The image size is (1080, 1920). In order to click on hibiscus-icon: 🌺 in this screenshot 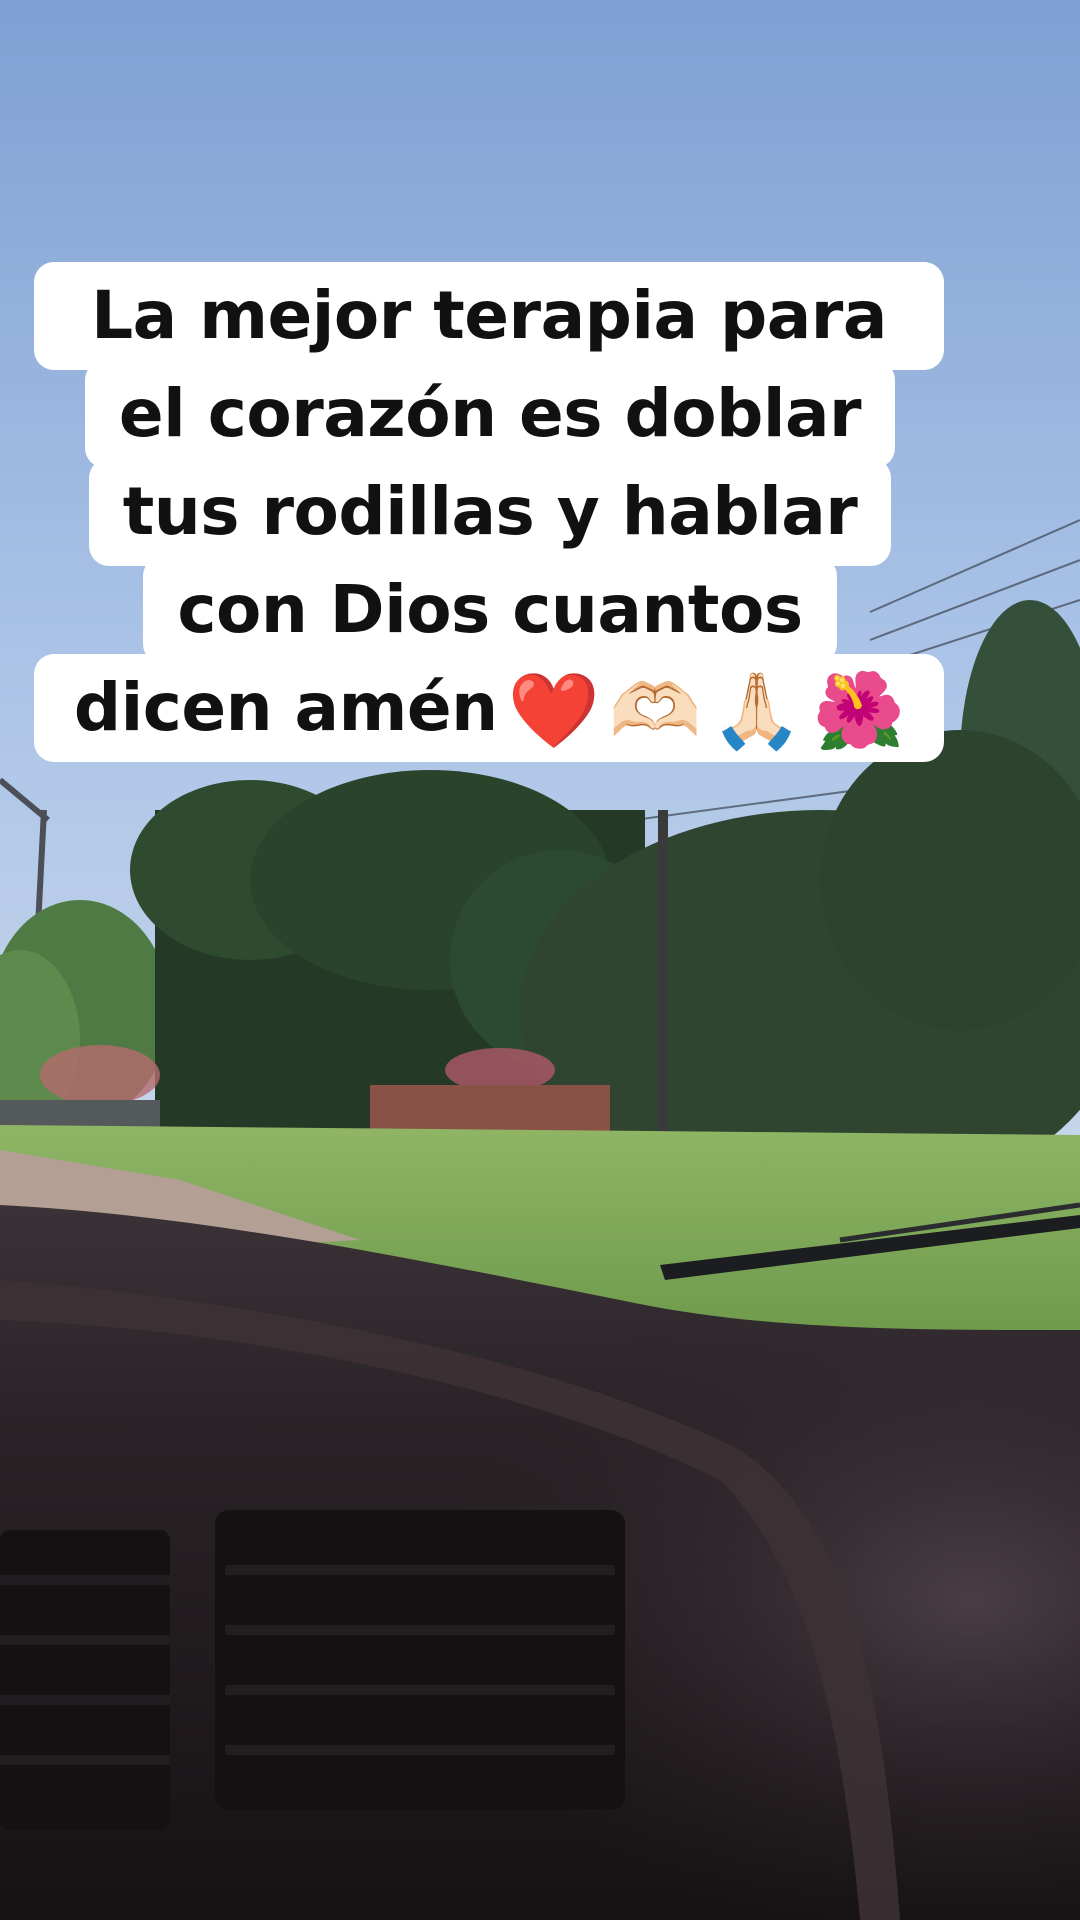, I will do `click(858, 711)`.